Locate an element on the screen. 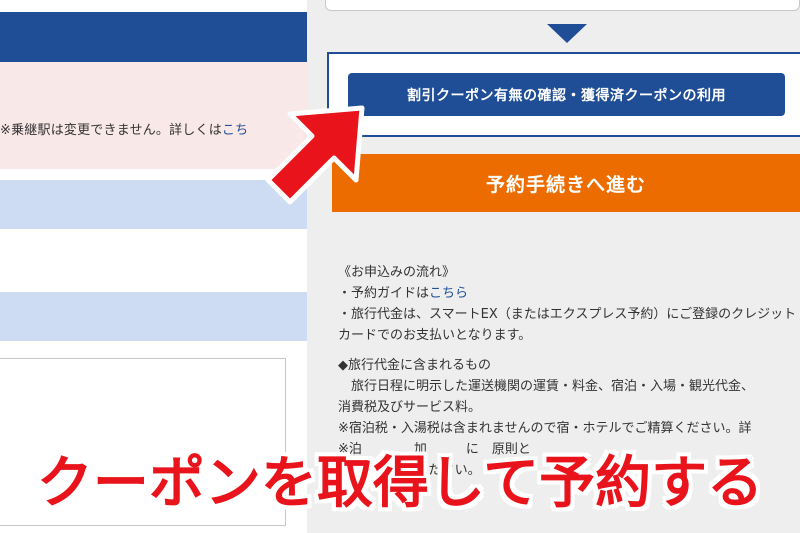  down-triangle-icon is located at coordinates (567, 33).